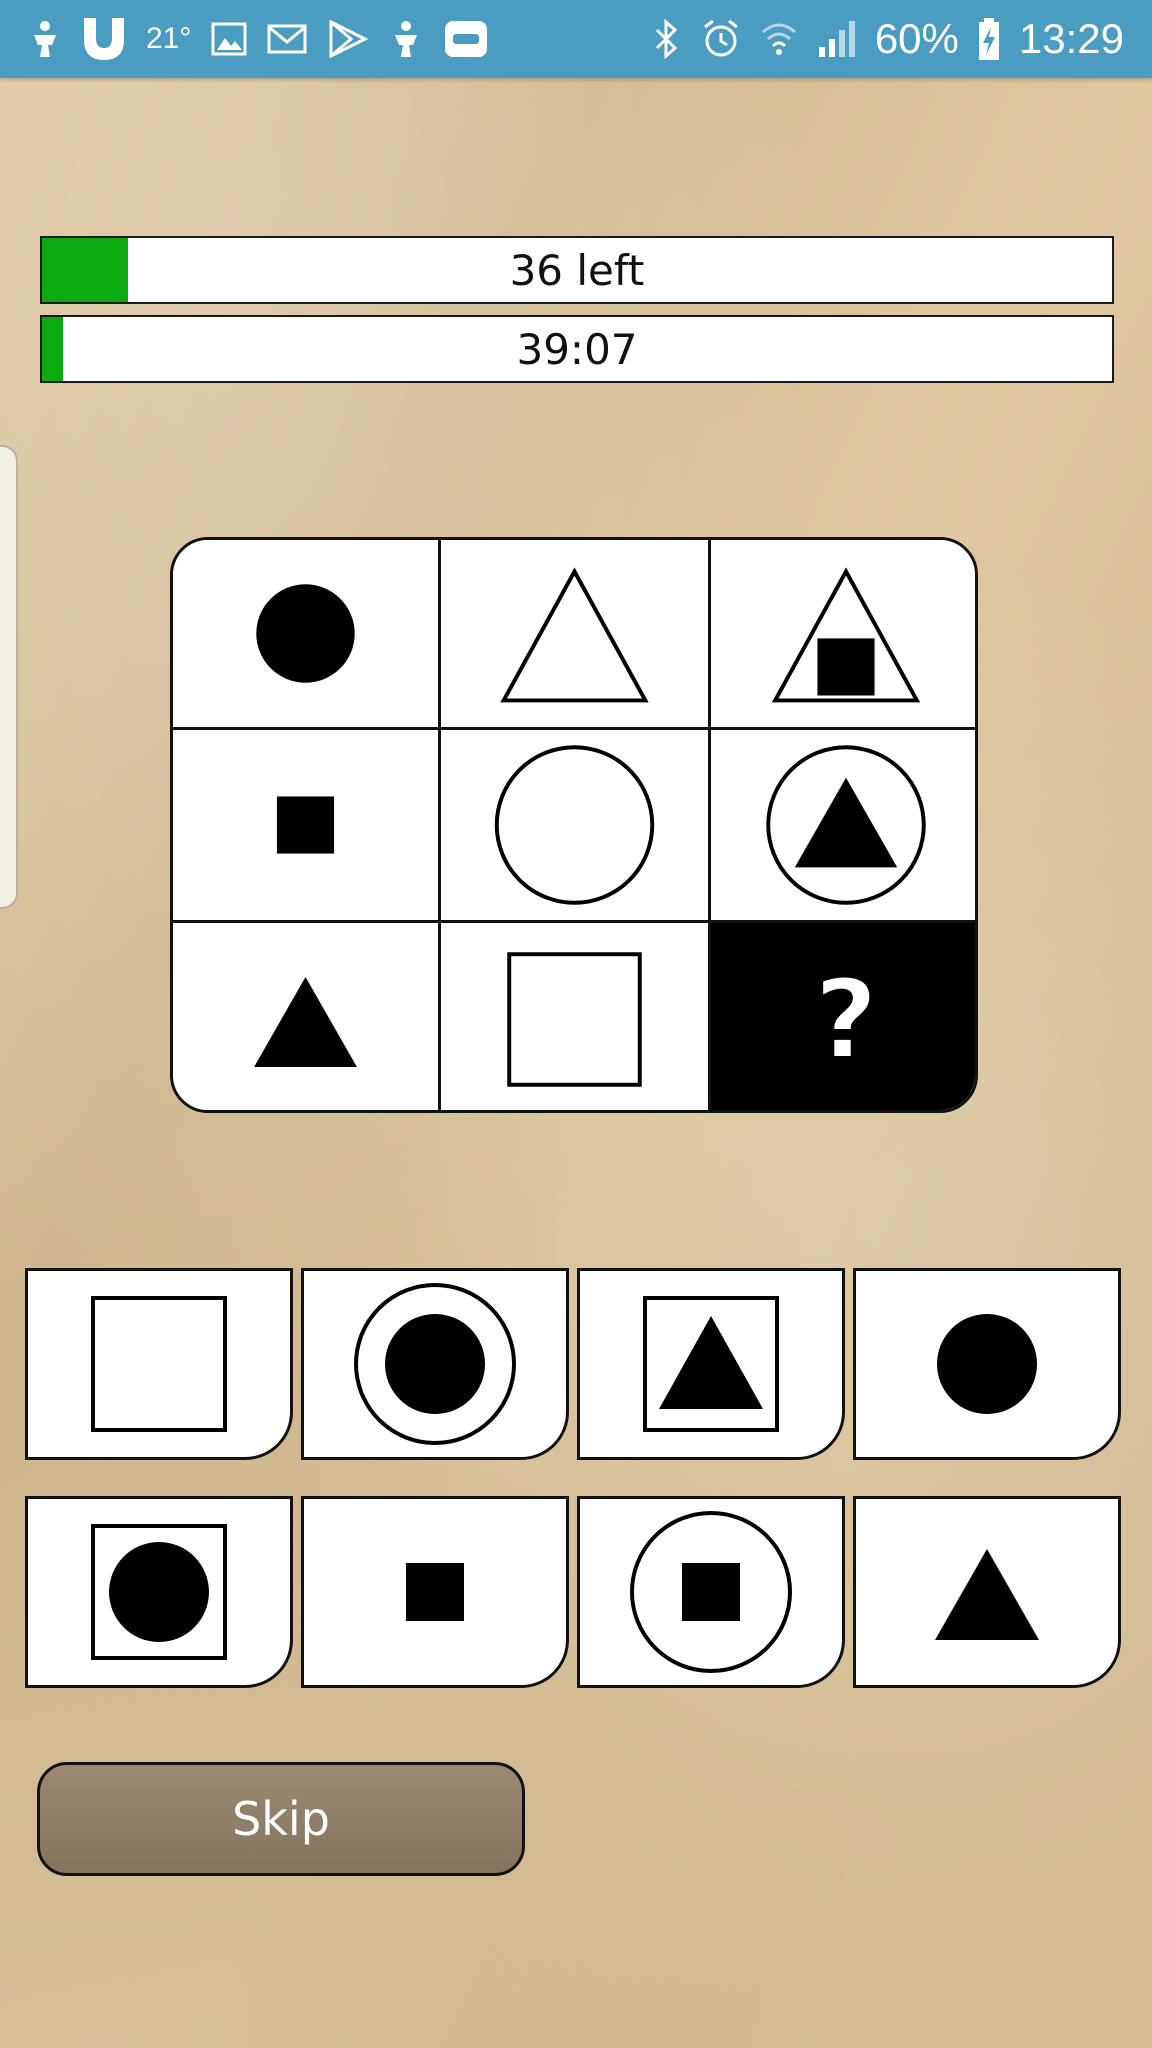  I want to click on alarm-icon, so click(721, 39).